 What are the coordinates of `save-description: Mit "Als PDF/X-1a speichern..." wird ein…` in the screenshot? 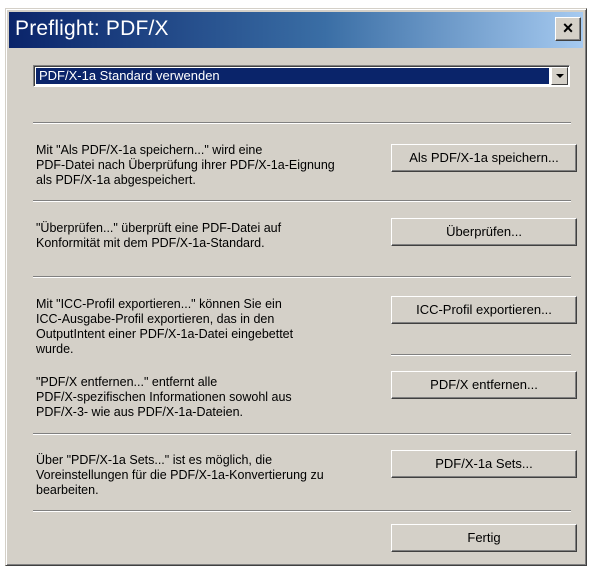 It's located at (185, 165).